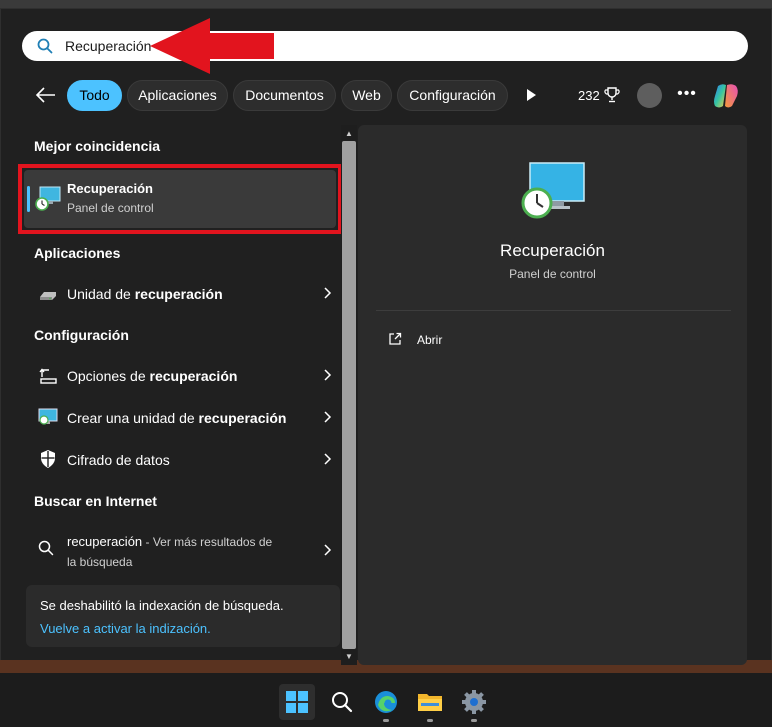 This screenshot has width=772, height=727. Describe the element at coordinates (81, 335) in the screenshot. I see `section-settings: Configuración` at that location.